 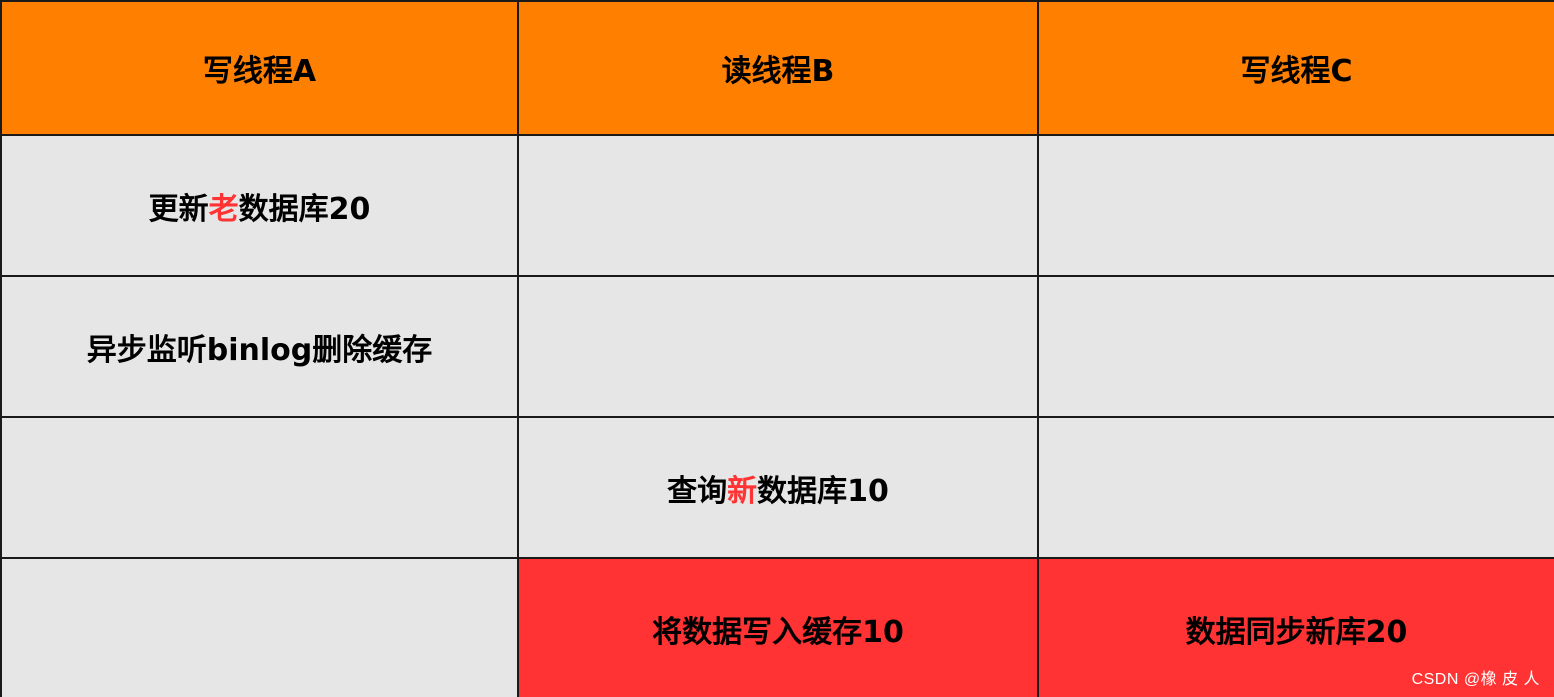 I want to click on header-read-thread-b: 读线程B, so click(x=778, y=68).